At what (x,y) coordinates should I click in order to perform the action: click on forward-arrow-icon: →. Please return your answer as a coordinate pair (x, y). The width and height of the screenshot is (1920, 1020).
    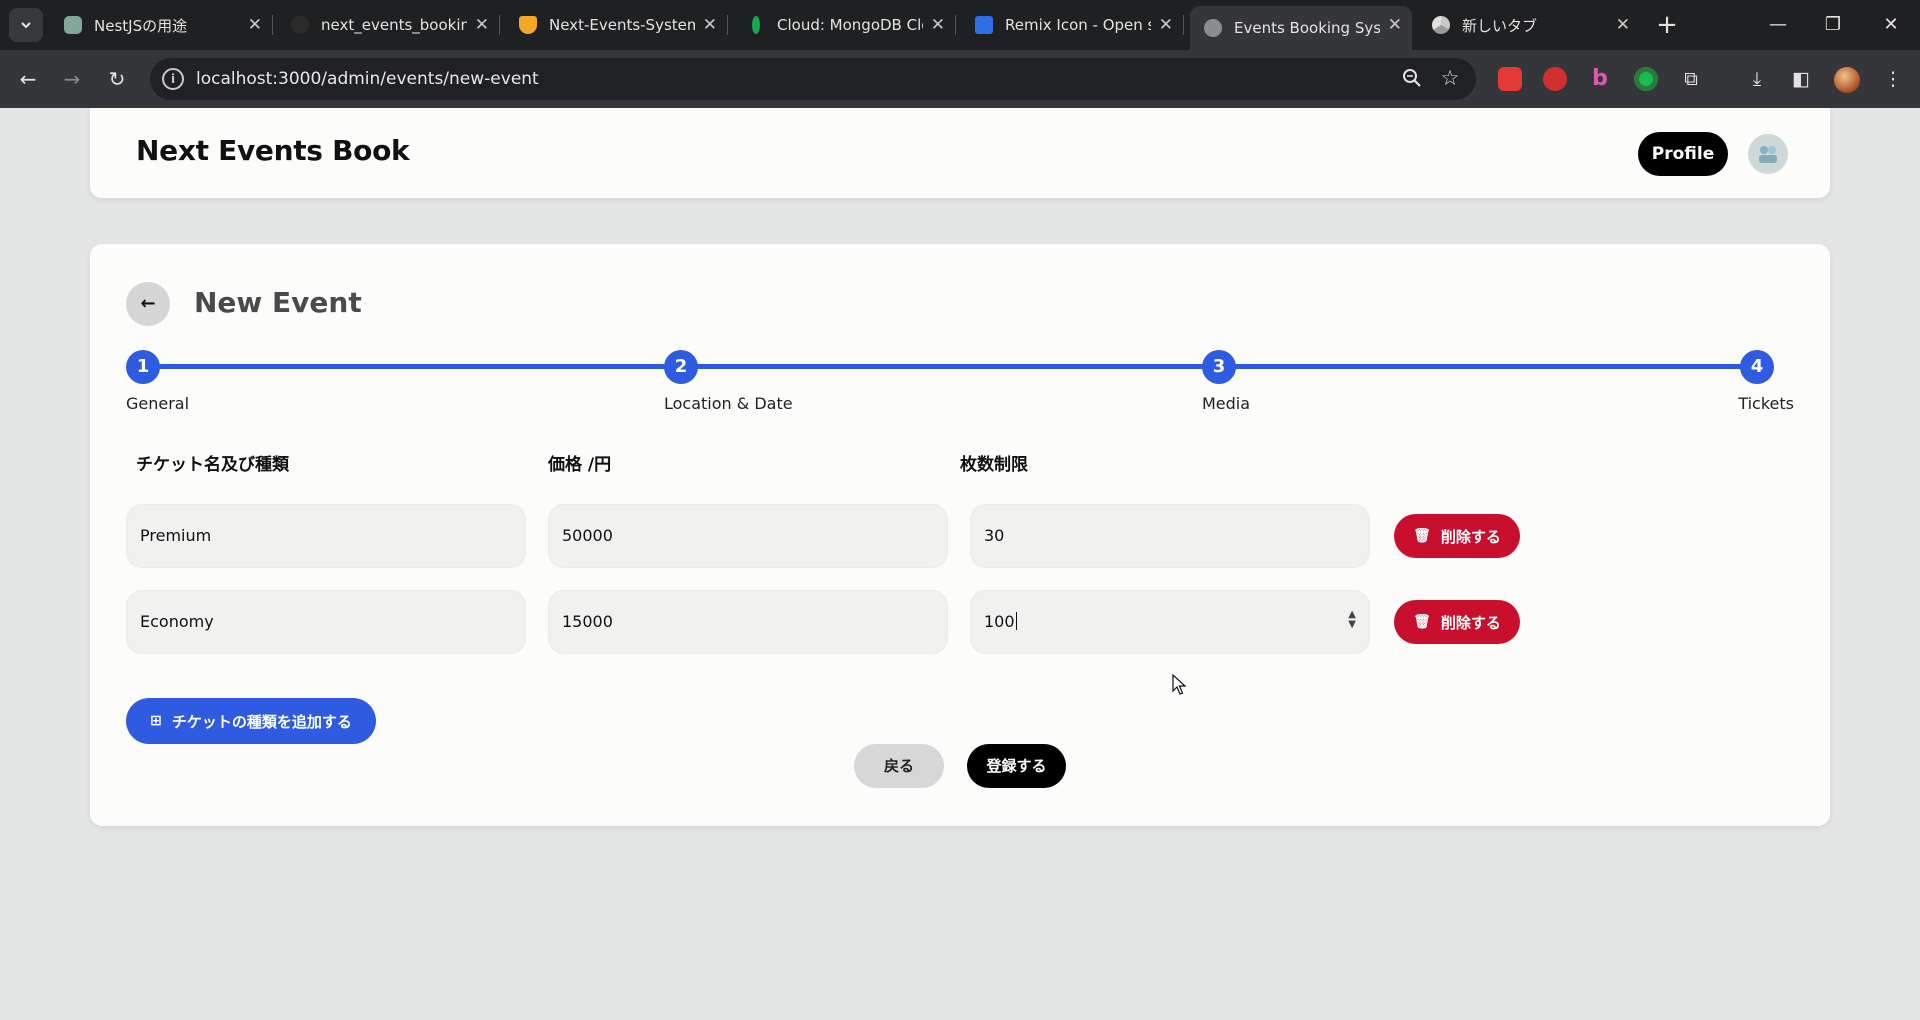
    Looking at the image, I should click on (72, 79).